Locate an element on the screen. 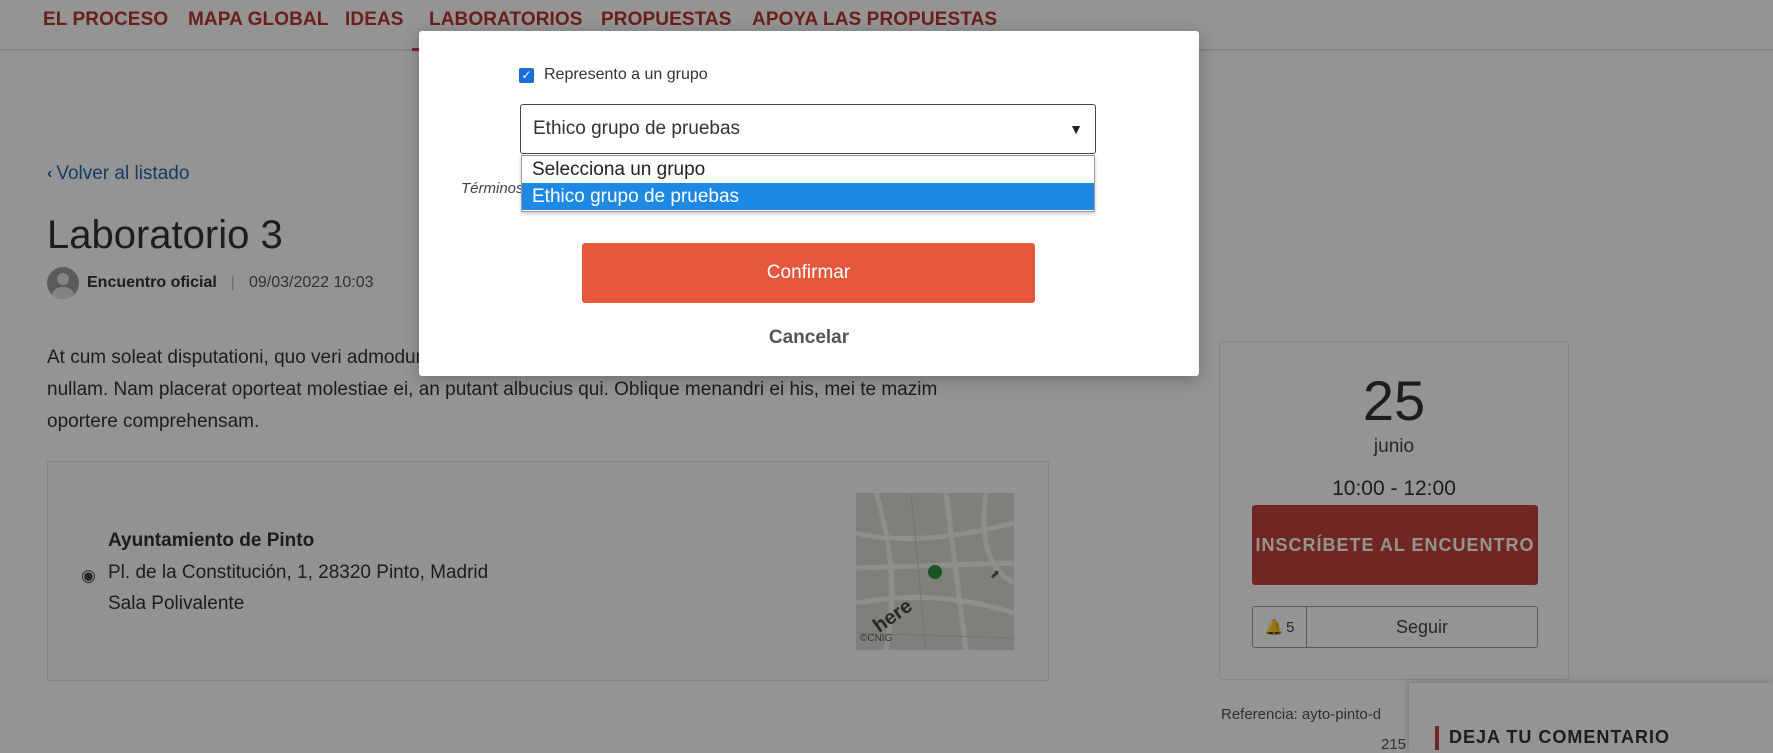 The width and height of the screenshot is (1773, 753). confirm-button: Confirmar is located at coordinates (808, 273).